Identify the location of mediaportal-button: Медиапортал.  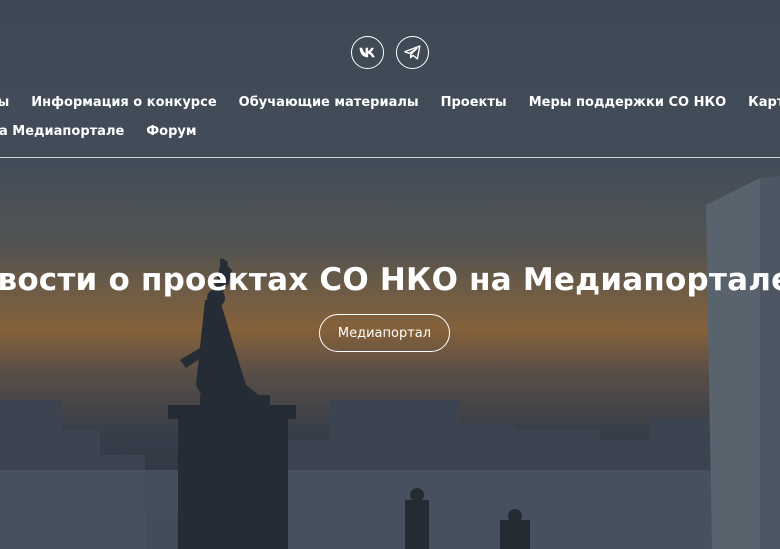
(384, 333).